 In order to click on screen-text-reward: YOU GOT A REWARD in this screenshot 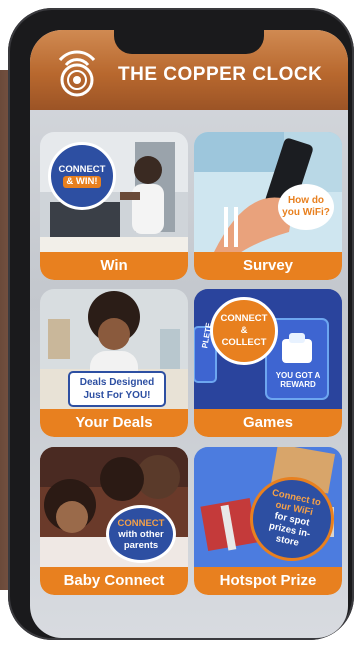, I will do `click(298, 380)`.